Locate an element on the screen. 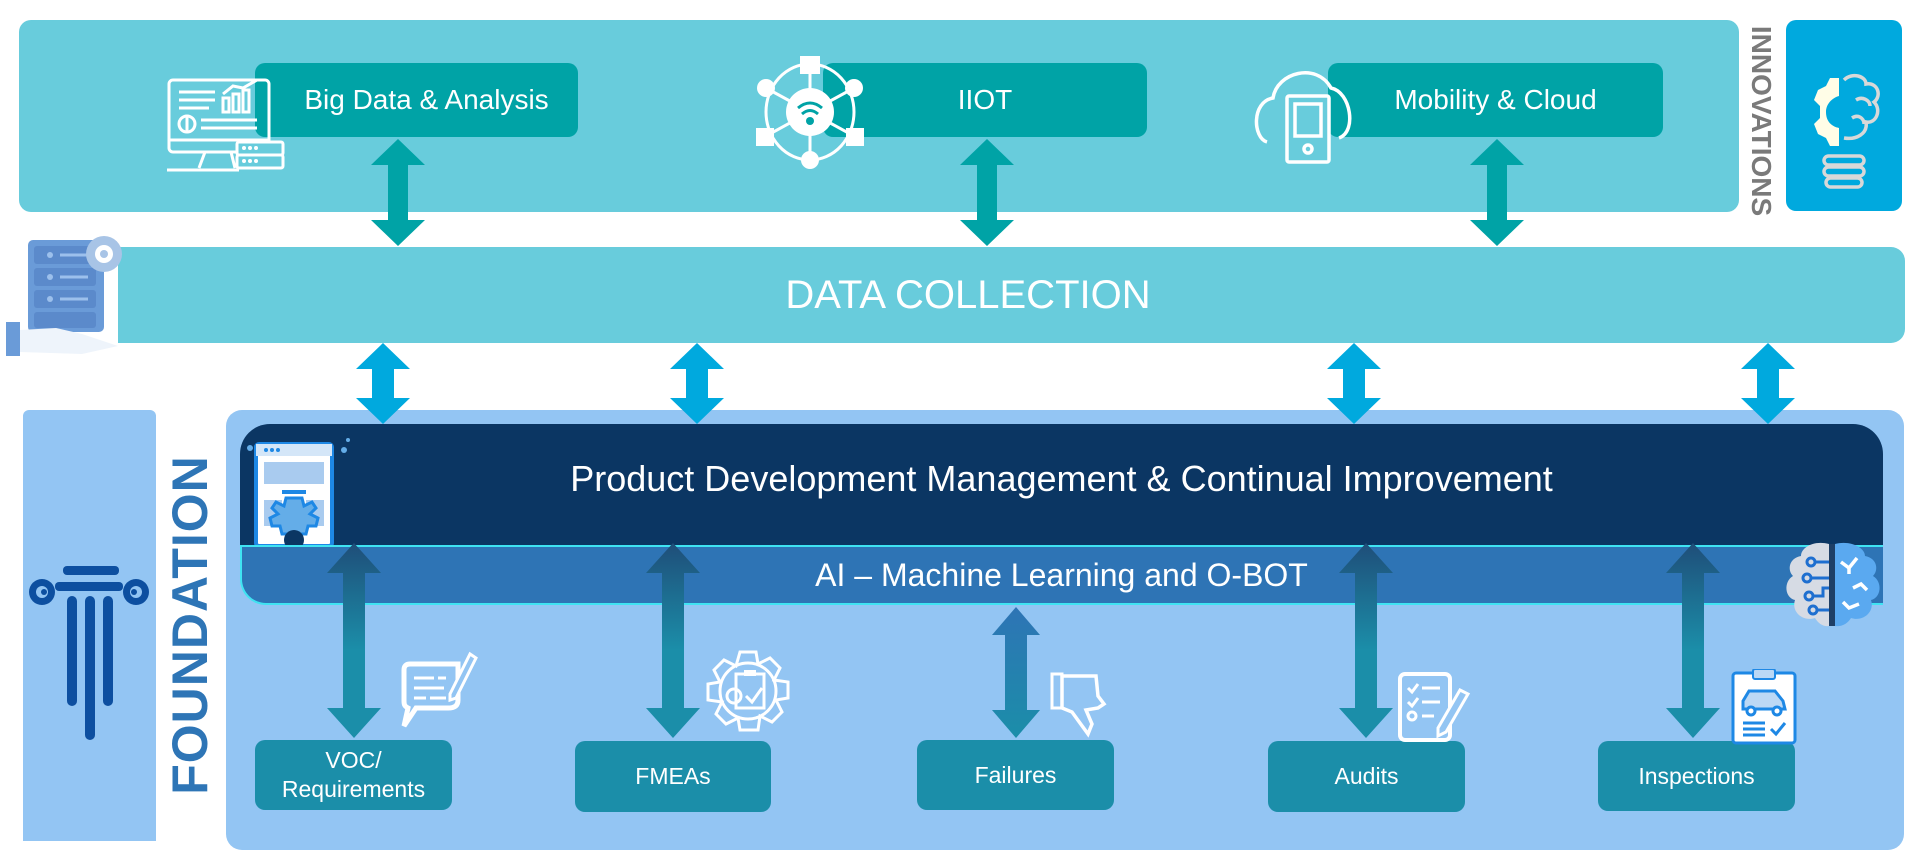 This screenshot has width=1908, height=850. audits-label: Audits is located at coordinates (1366, 776).